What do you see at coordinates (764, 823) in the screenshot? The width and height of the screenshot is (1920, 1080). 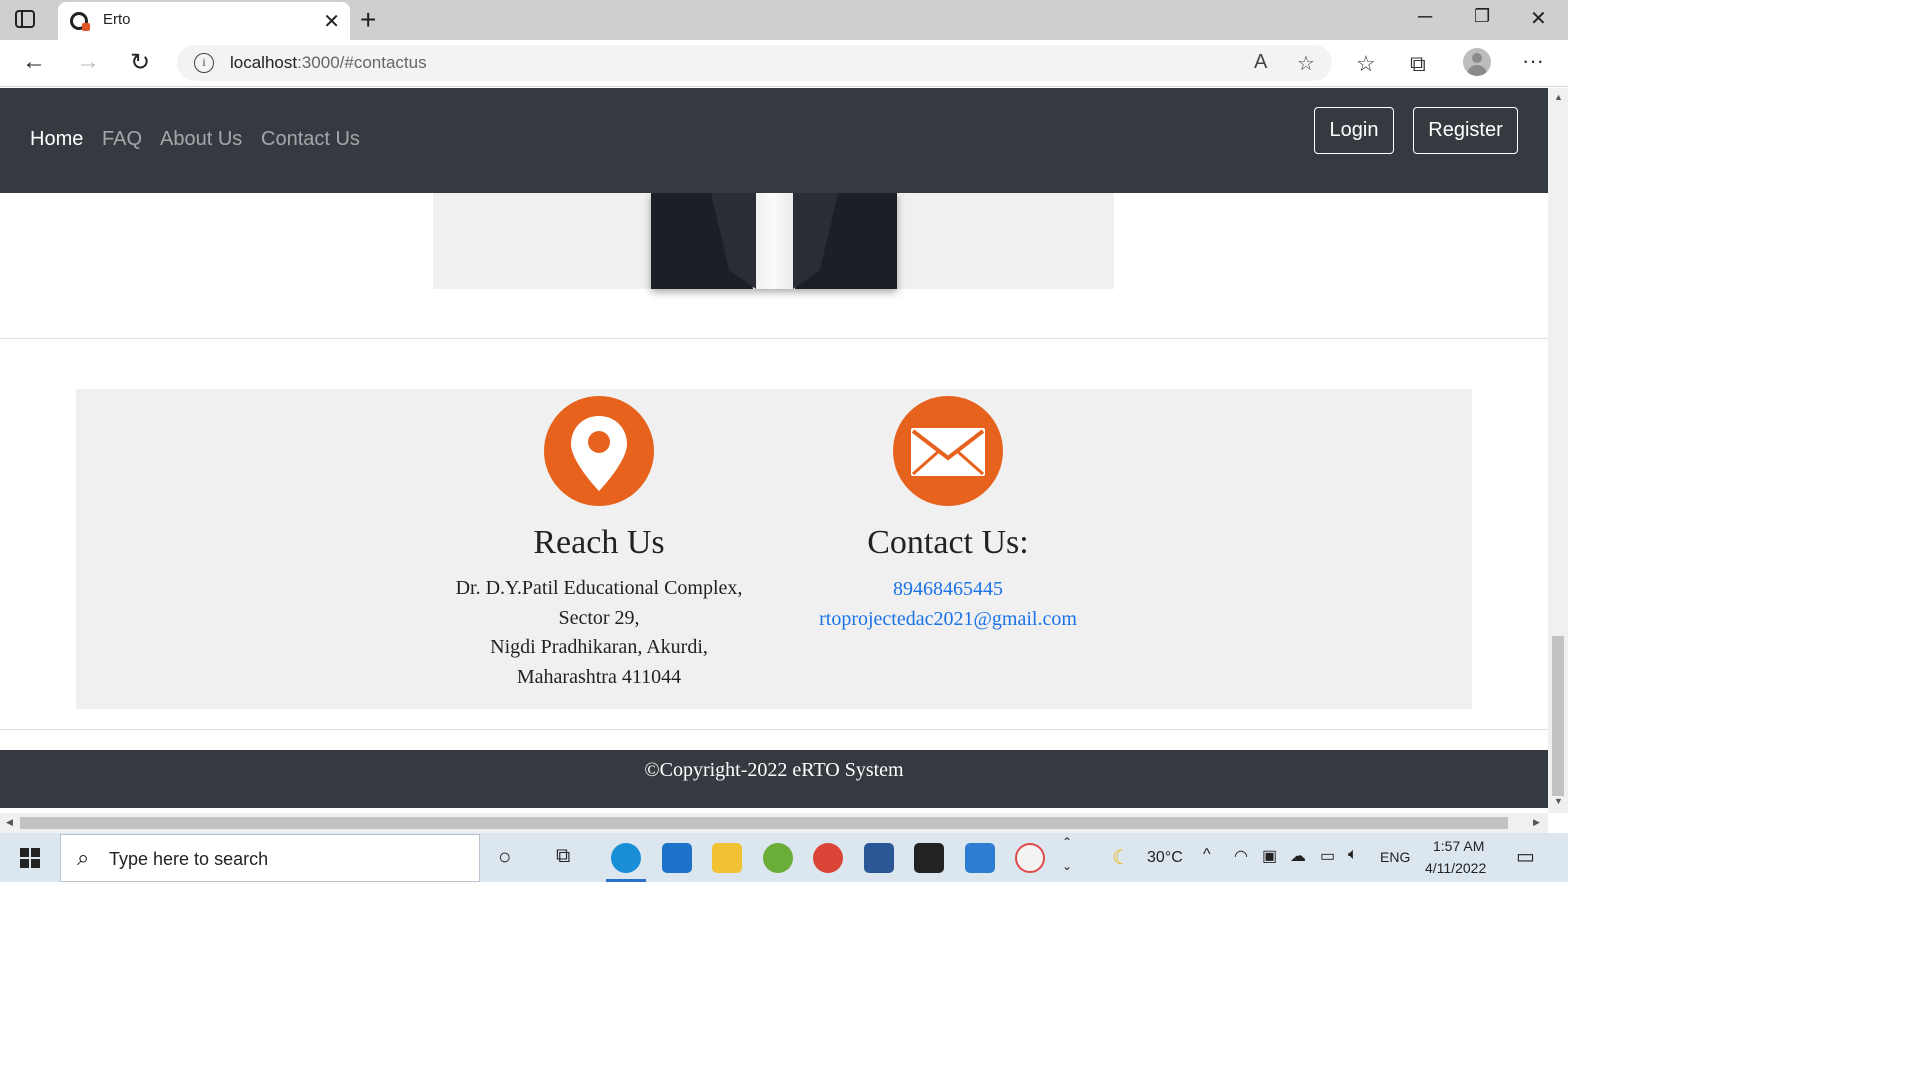 I see `horizontal-scroll-thumb` at bounding box center [764, 823].